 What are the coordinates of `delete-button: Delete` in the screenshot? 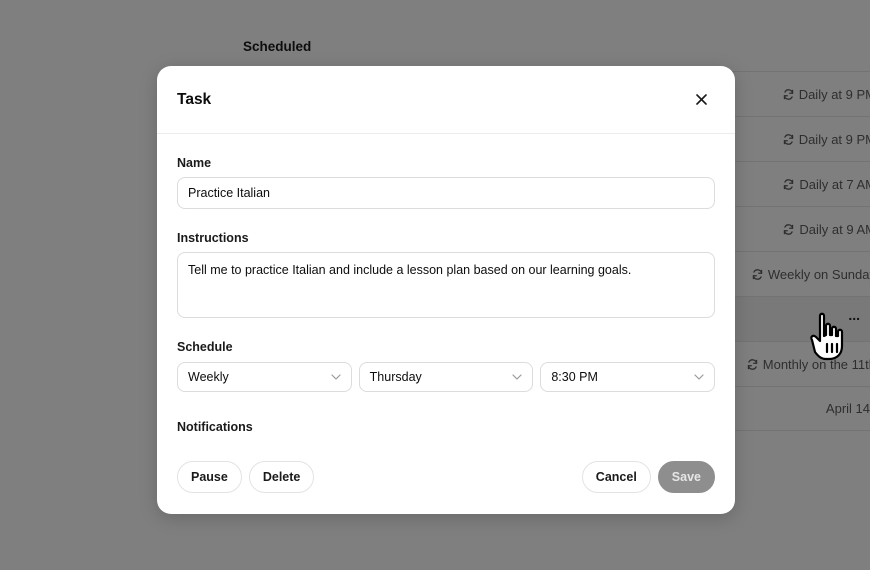 It's located at (281, 477).